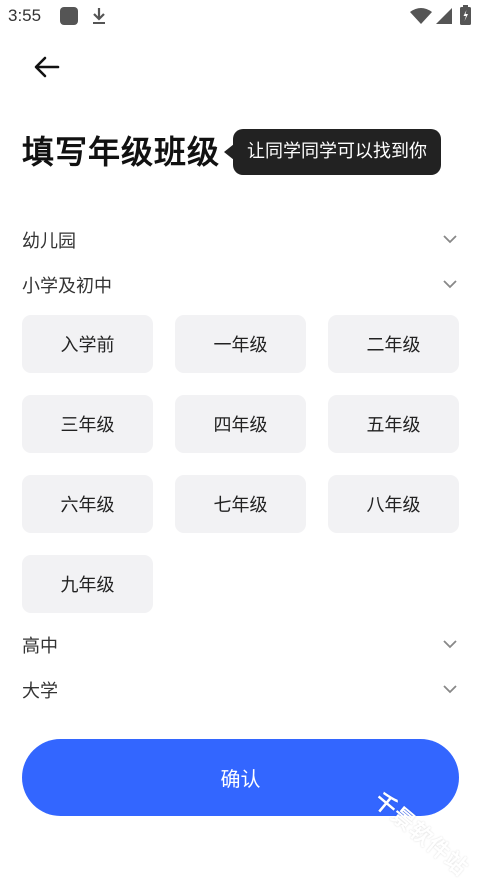 This screenshot has height=882, width=480. What do you see at coordinates (241, 285) in the screenshot?
I see `section-primary-middle: 小学及初中` at bounding box center [241, 285].